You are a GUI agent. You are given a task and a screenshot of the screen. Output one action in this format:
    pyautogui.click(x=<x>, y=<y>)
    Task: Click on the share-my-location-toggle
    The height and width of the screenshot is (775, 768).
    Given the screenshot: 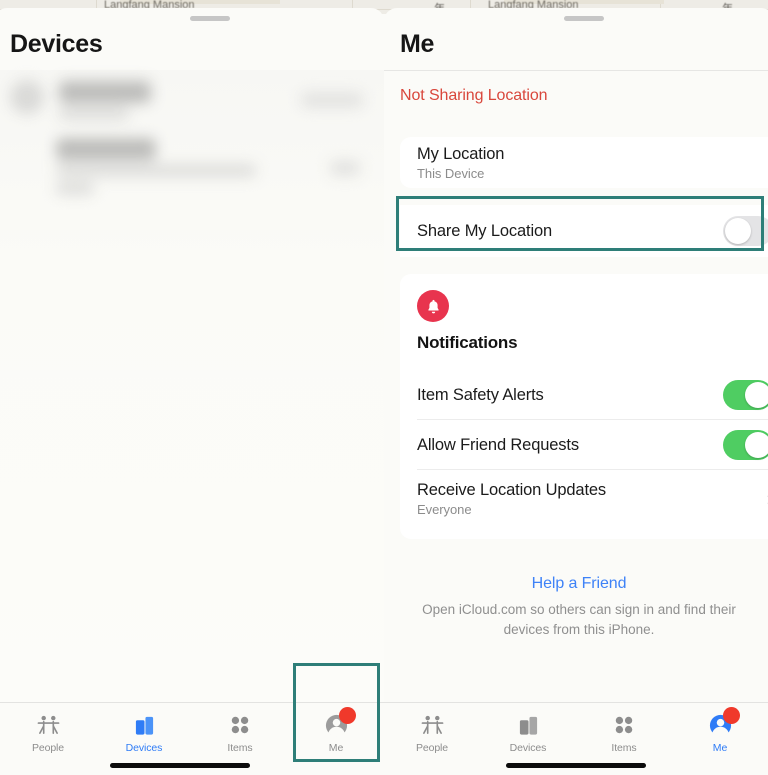 What is the action you would take?
    pyautogui.click(x=745, y=231)
    